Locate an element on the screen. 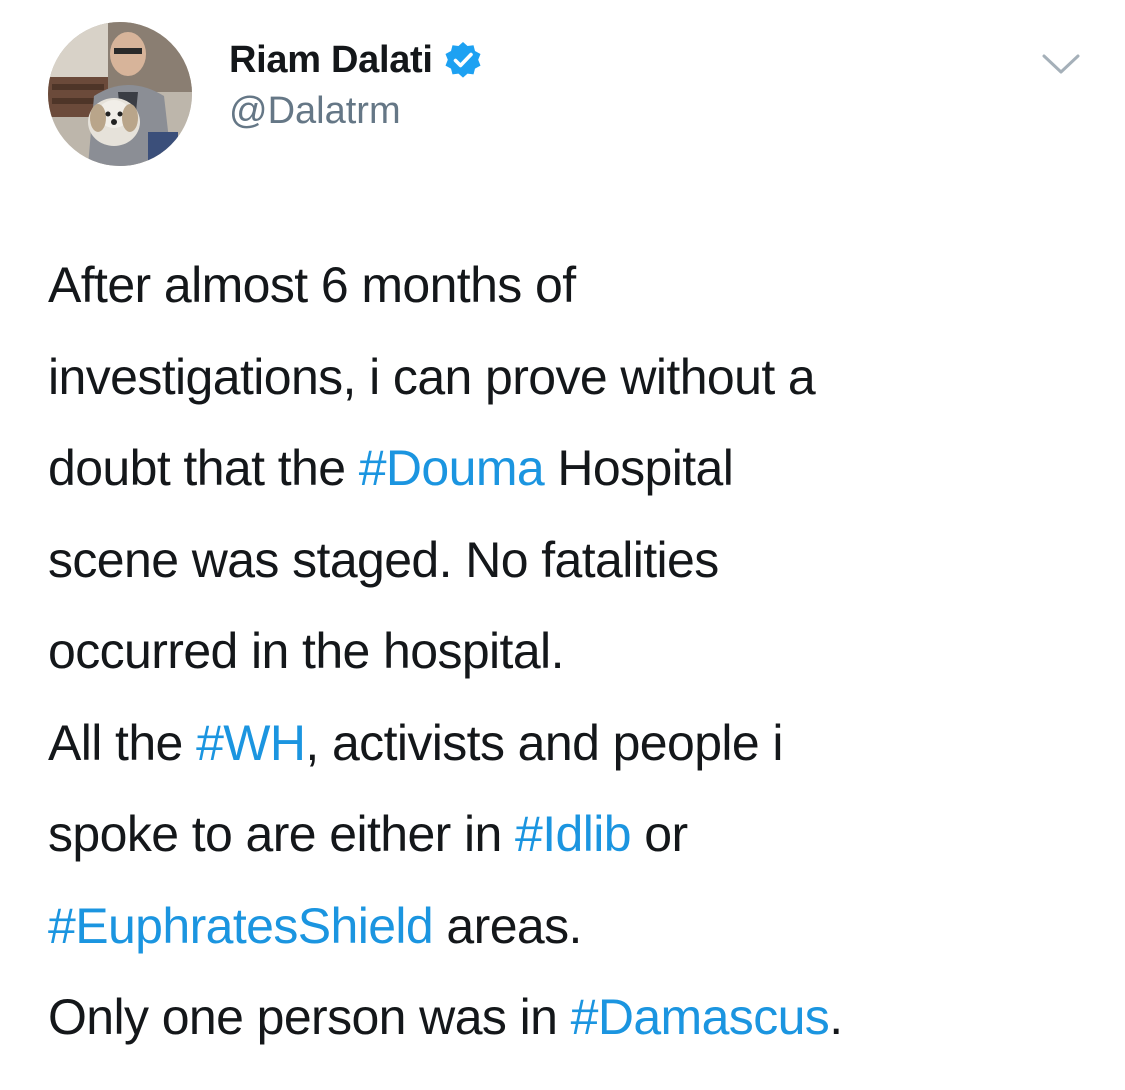 This screenshot has height=1090, width=1125. verified-badge-icon is located at coordinates (463, 60).